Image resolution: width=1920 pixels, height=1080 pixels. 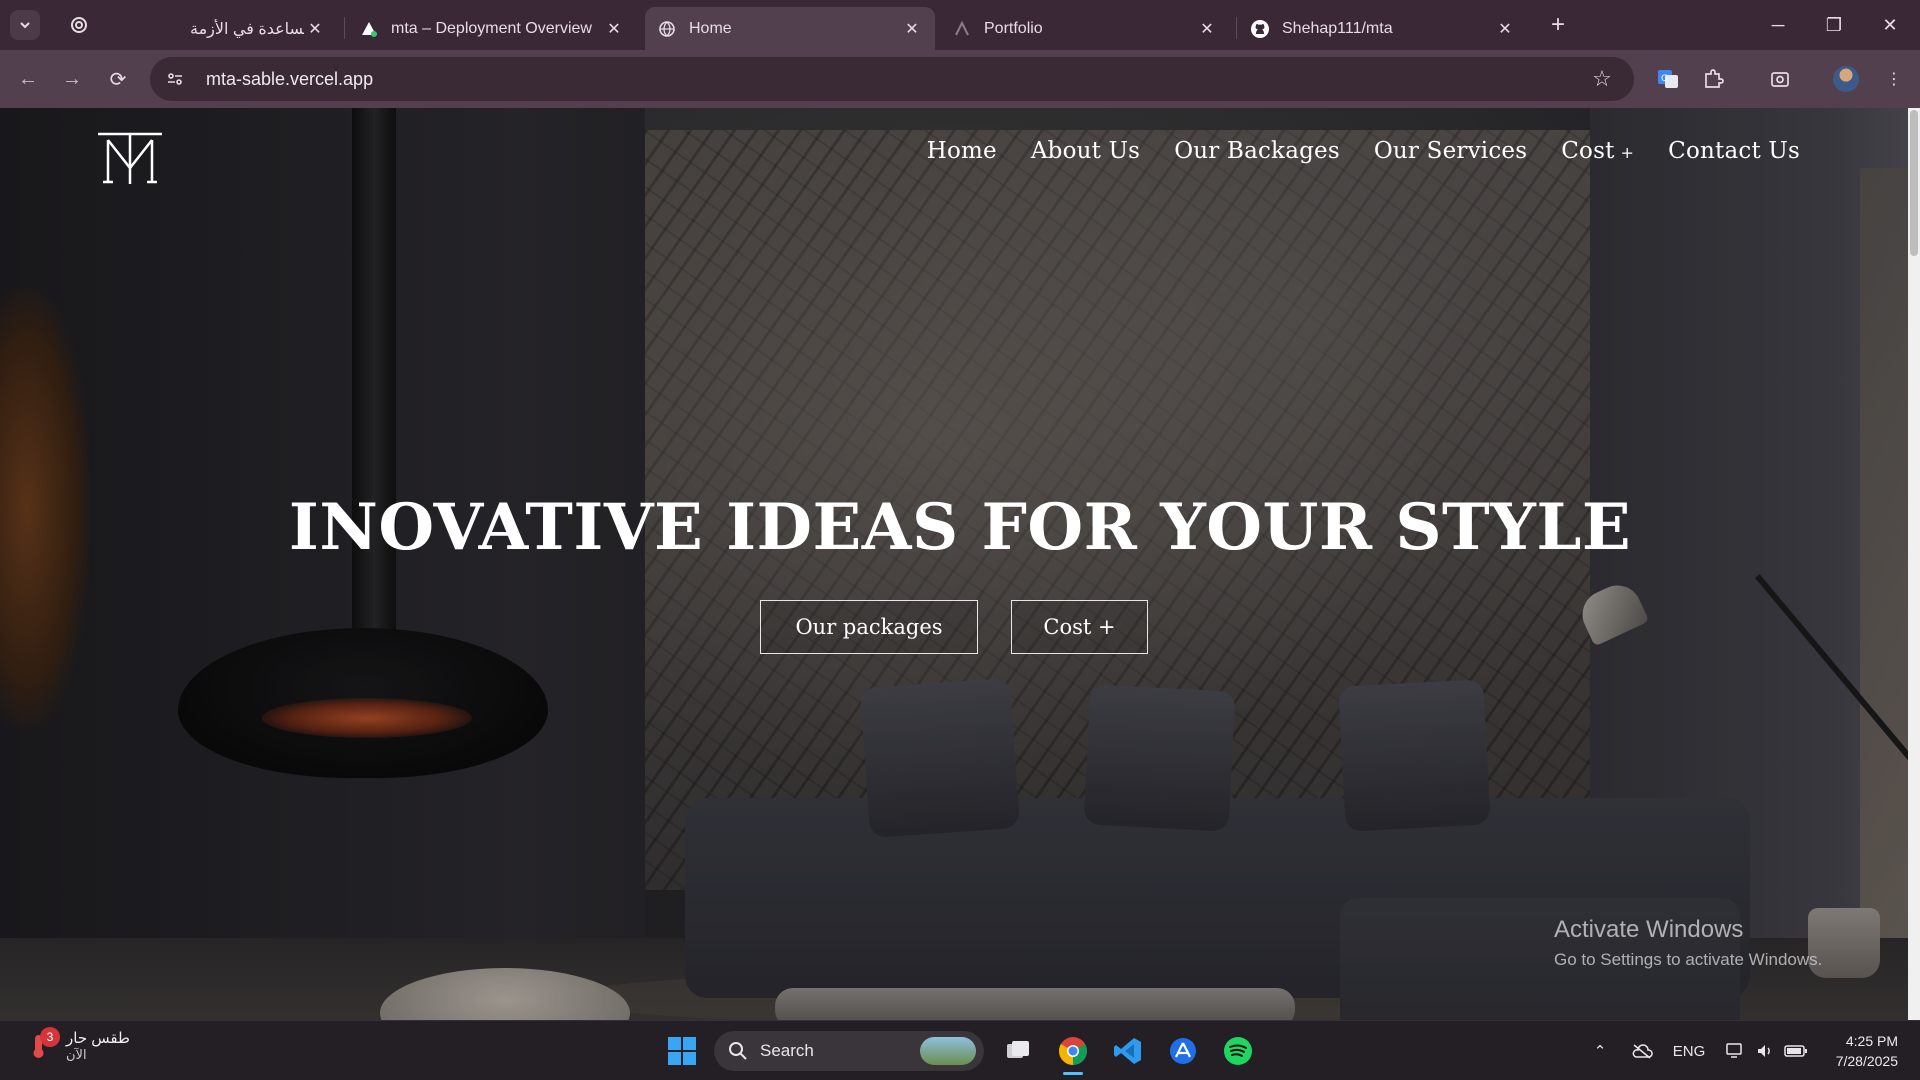 What do you see at coordinates (175, 79) in the screenshot?
I see `site-info-icon` at bounding box center [175, 79].